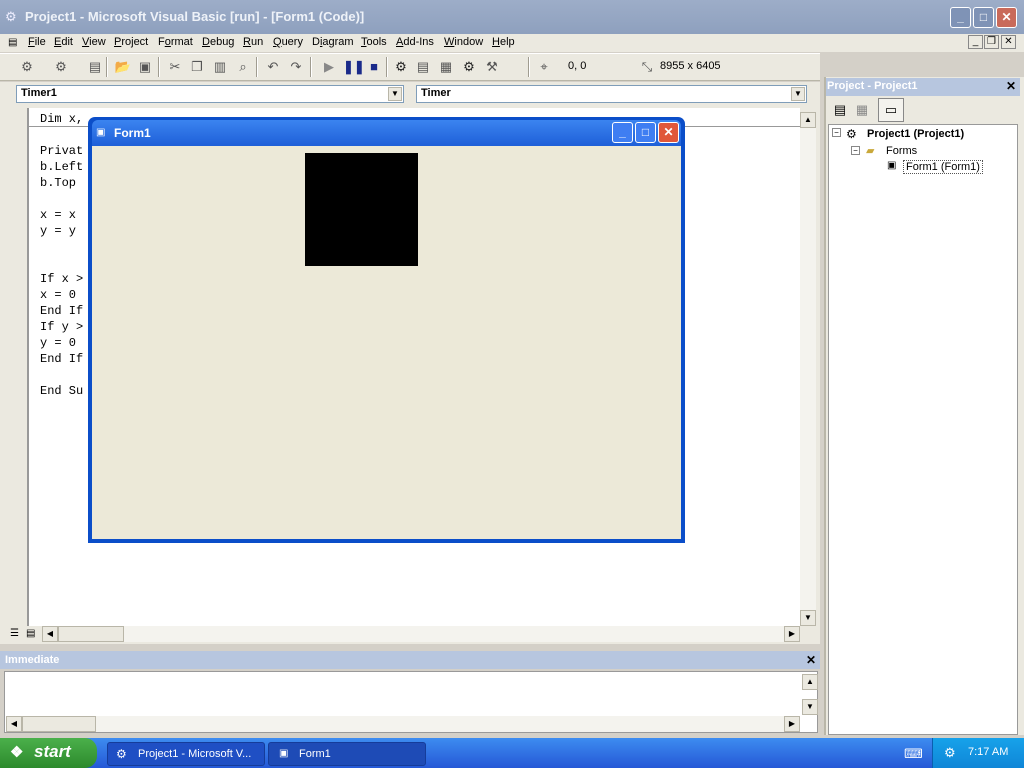 Image resolution: width=1024 pixels, height=768 pixels. Describe the element at coordinates (374, 67) in the screenshot. I see `end-icon: ■` at that location.